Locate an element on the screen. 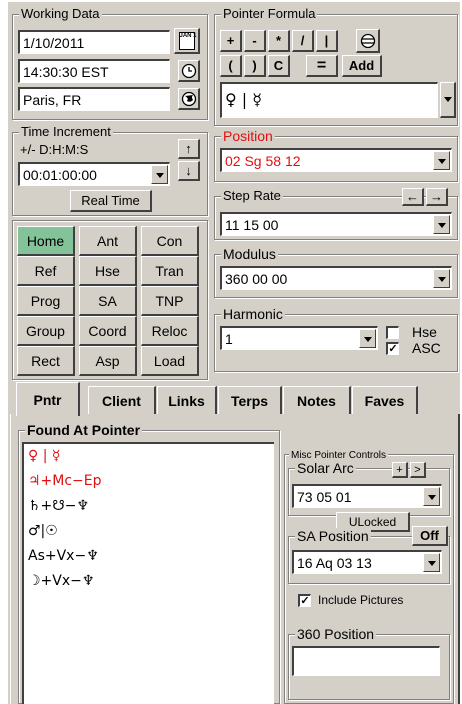 This screenshot has height=704, width=462. nav-label: Reloc is located at coordinates (169, 330).